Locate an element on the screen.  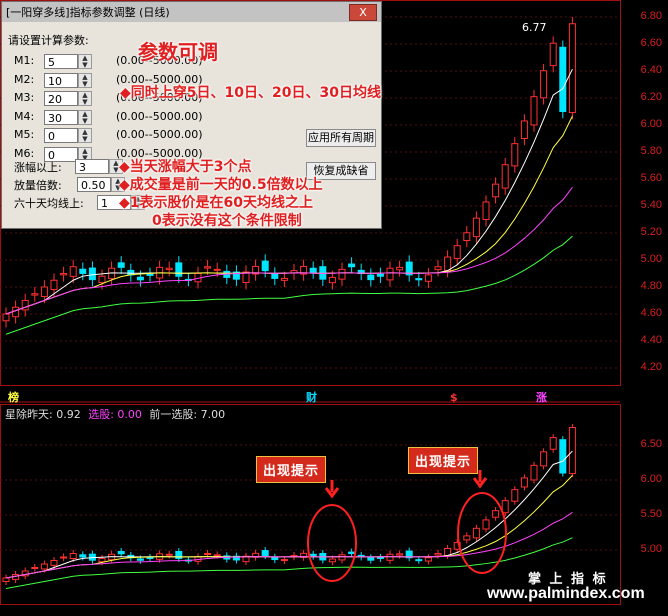
extra-param-label: 六十天均线上: is located at coordinates (49, 203).